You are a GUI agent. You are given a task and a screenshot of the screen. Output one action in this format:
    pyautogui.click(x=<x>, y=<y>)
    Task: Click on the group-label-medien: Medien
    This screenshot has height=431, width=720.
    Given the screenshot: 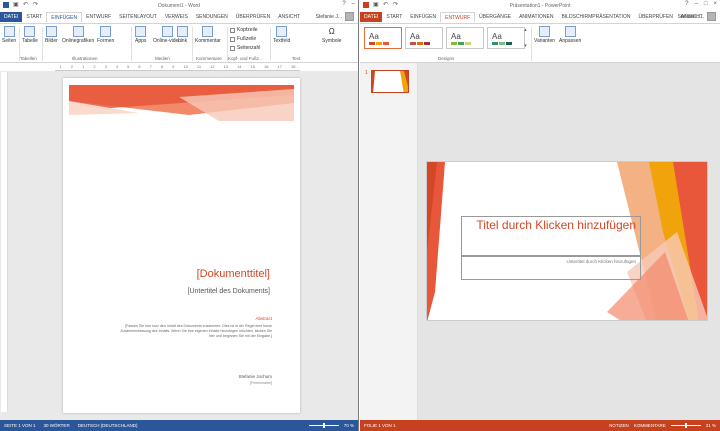 What is the action you would take?
    pyautogui.click(x=162, y=58)
    